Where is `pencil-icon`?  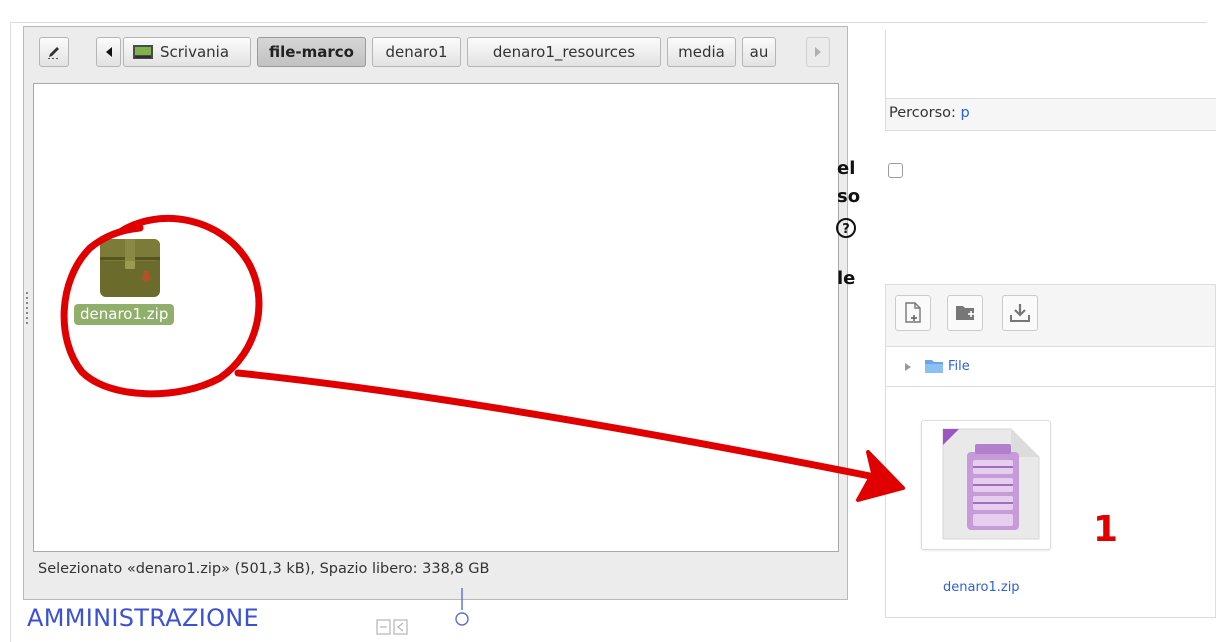
pencil-icon is located at coordinates (53, 53).